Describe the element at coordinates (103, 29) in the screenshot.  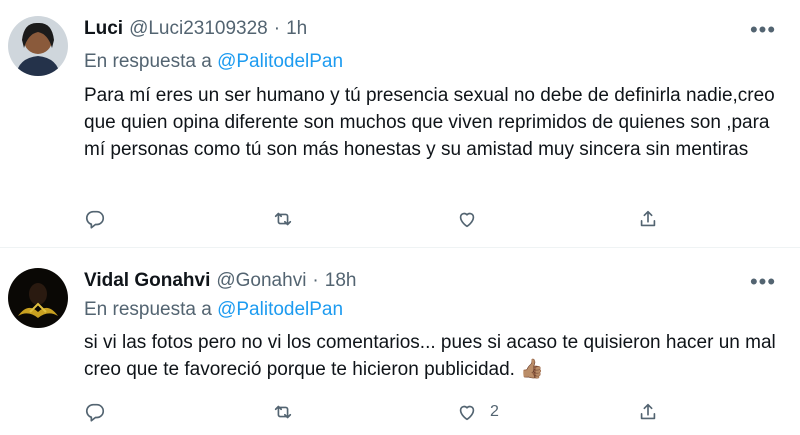
I see `author-name: Luci` at that location.